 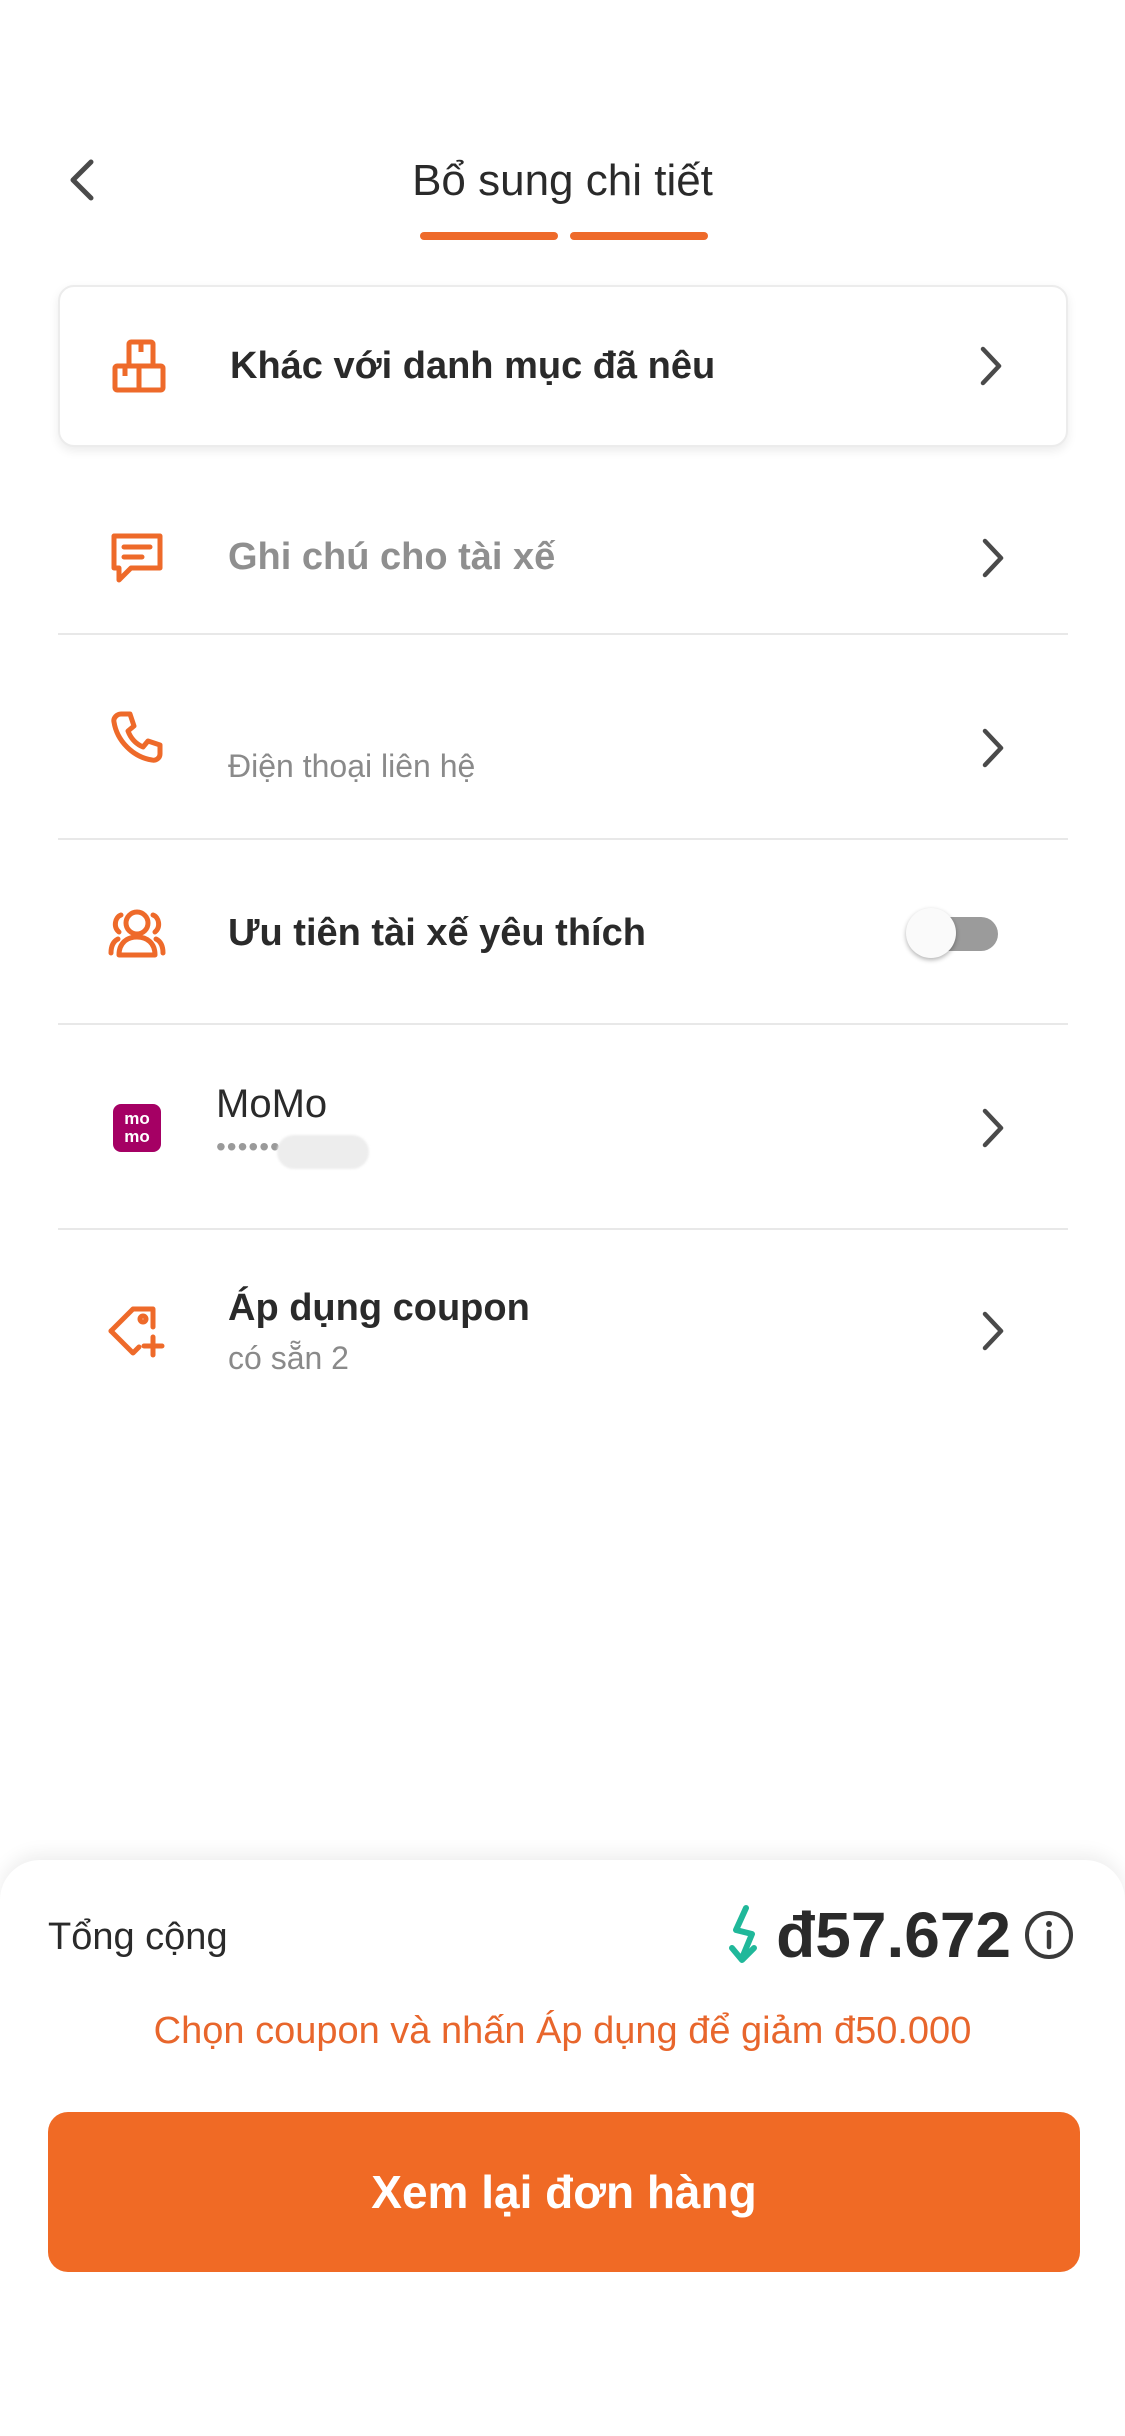 What do you see at coordinates (893, 1935) in the screenshot?
I see `total-price: đ57.672` at bounding box center [893, 1935].